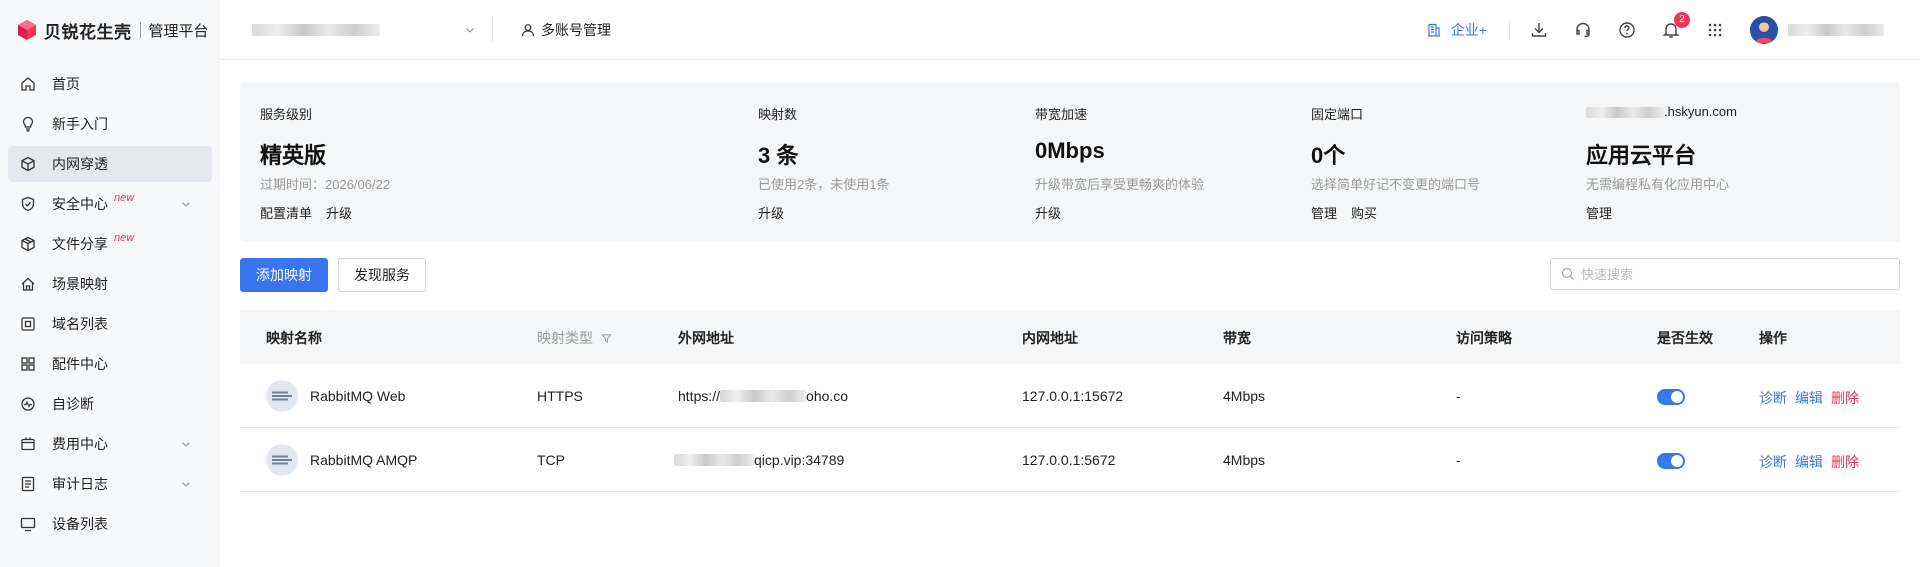 This screenshot has height=567, width=1920. I want to click on add-mapping-button: 添加映射, so click(284, 275).